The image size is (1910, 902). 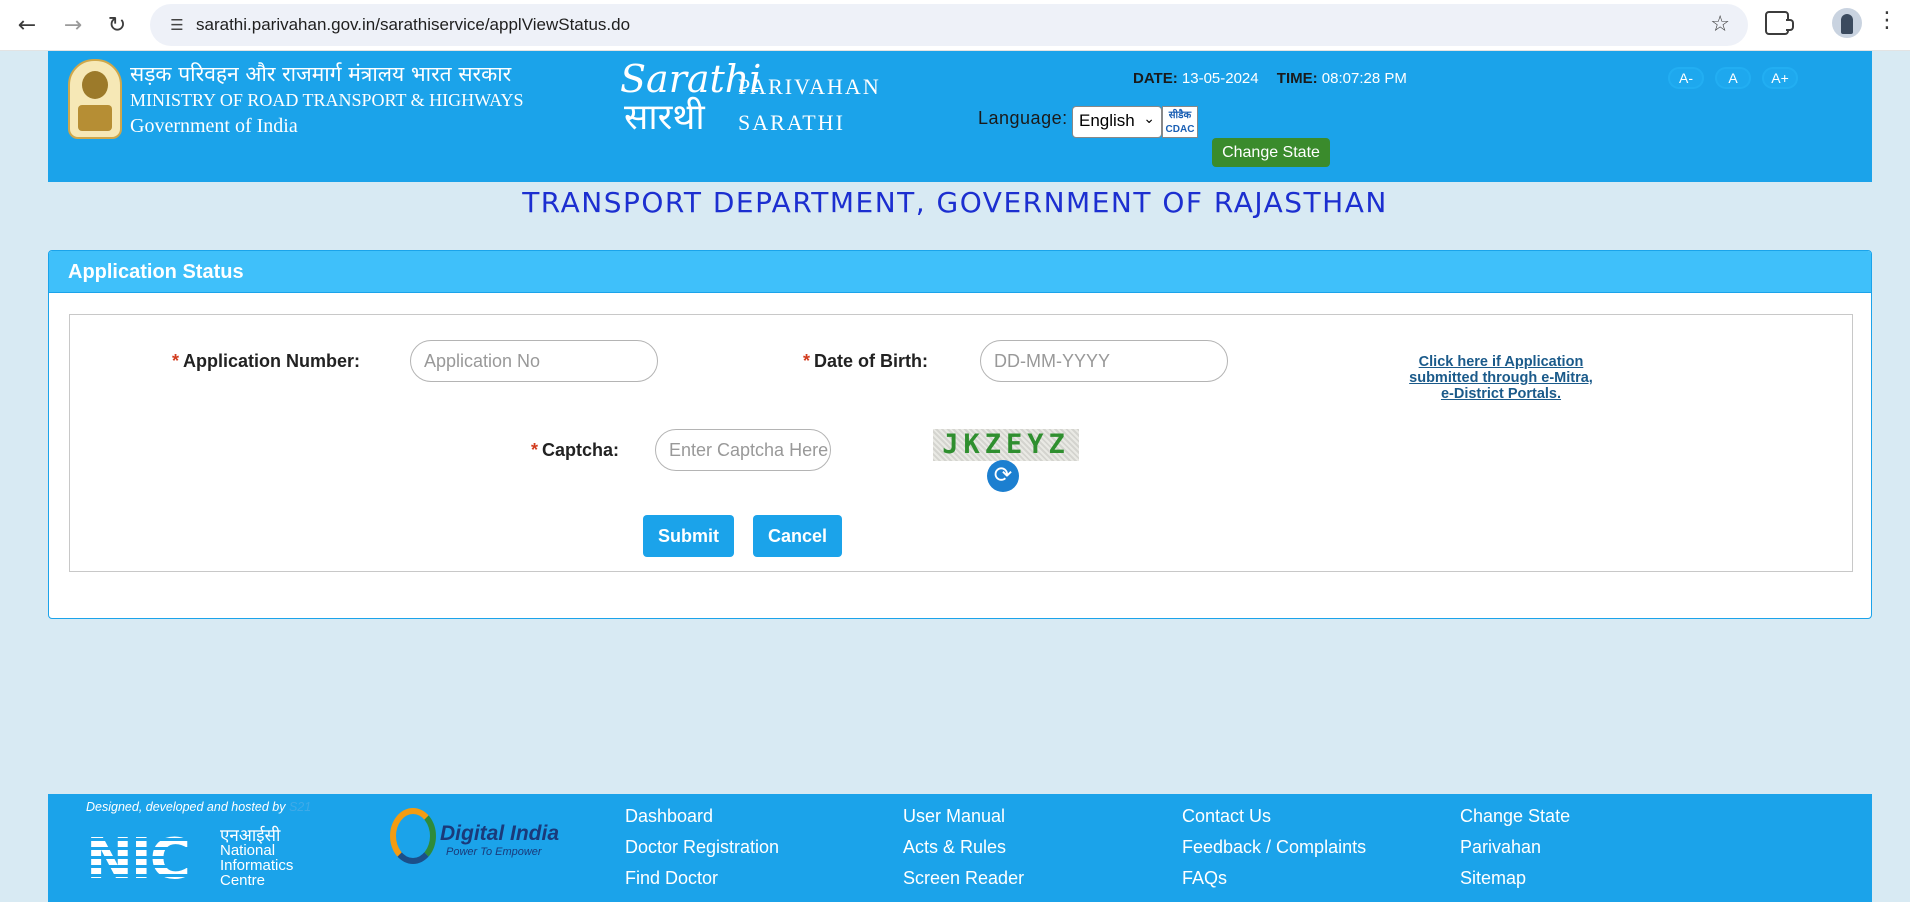 I want to click on profile-avatar, so click(x=1847, y=23).